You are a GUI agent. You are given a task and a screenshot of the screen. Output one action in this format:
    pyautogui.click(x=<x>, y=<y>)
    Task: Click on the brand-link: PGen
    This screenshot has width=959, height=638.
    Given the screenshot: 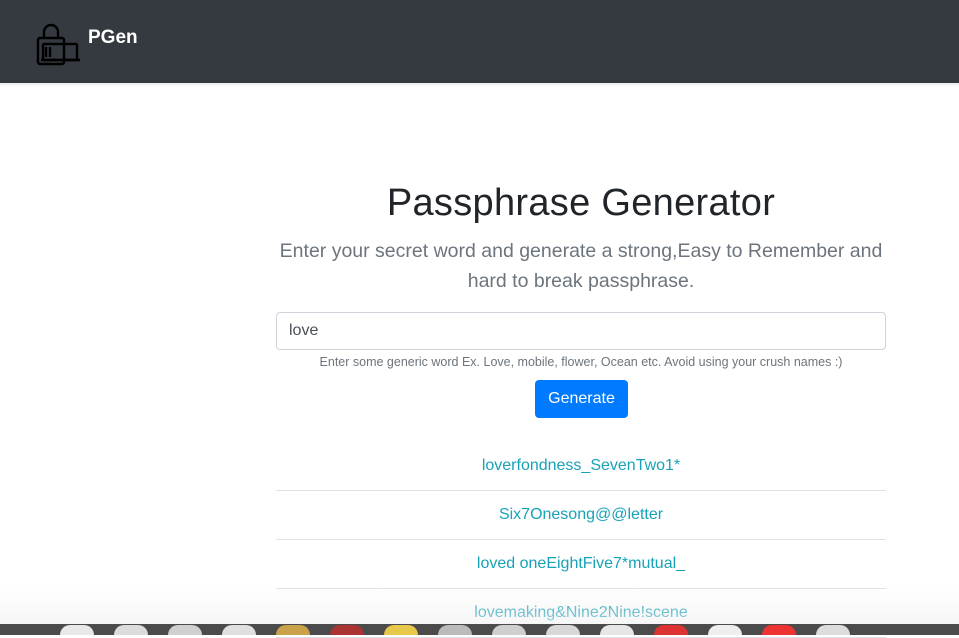 What is the action you would take?
    pyautogui.click(x=85, y=42)
    